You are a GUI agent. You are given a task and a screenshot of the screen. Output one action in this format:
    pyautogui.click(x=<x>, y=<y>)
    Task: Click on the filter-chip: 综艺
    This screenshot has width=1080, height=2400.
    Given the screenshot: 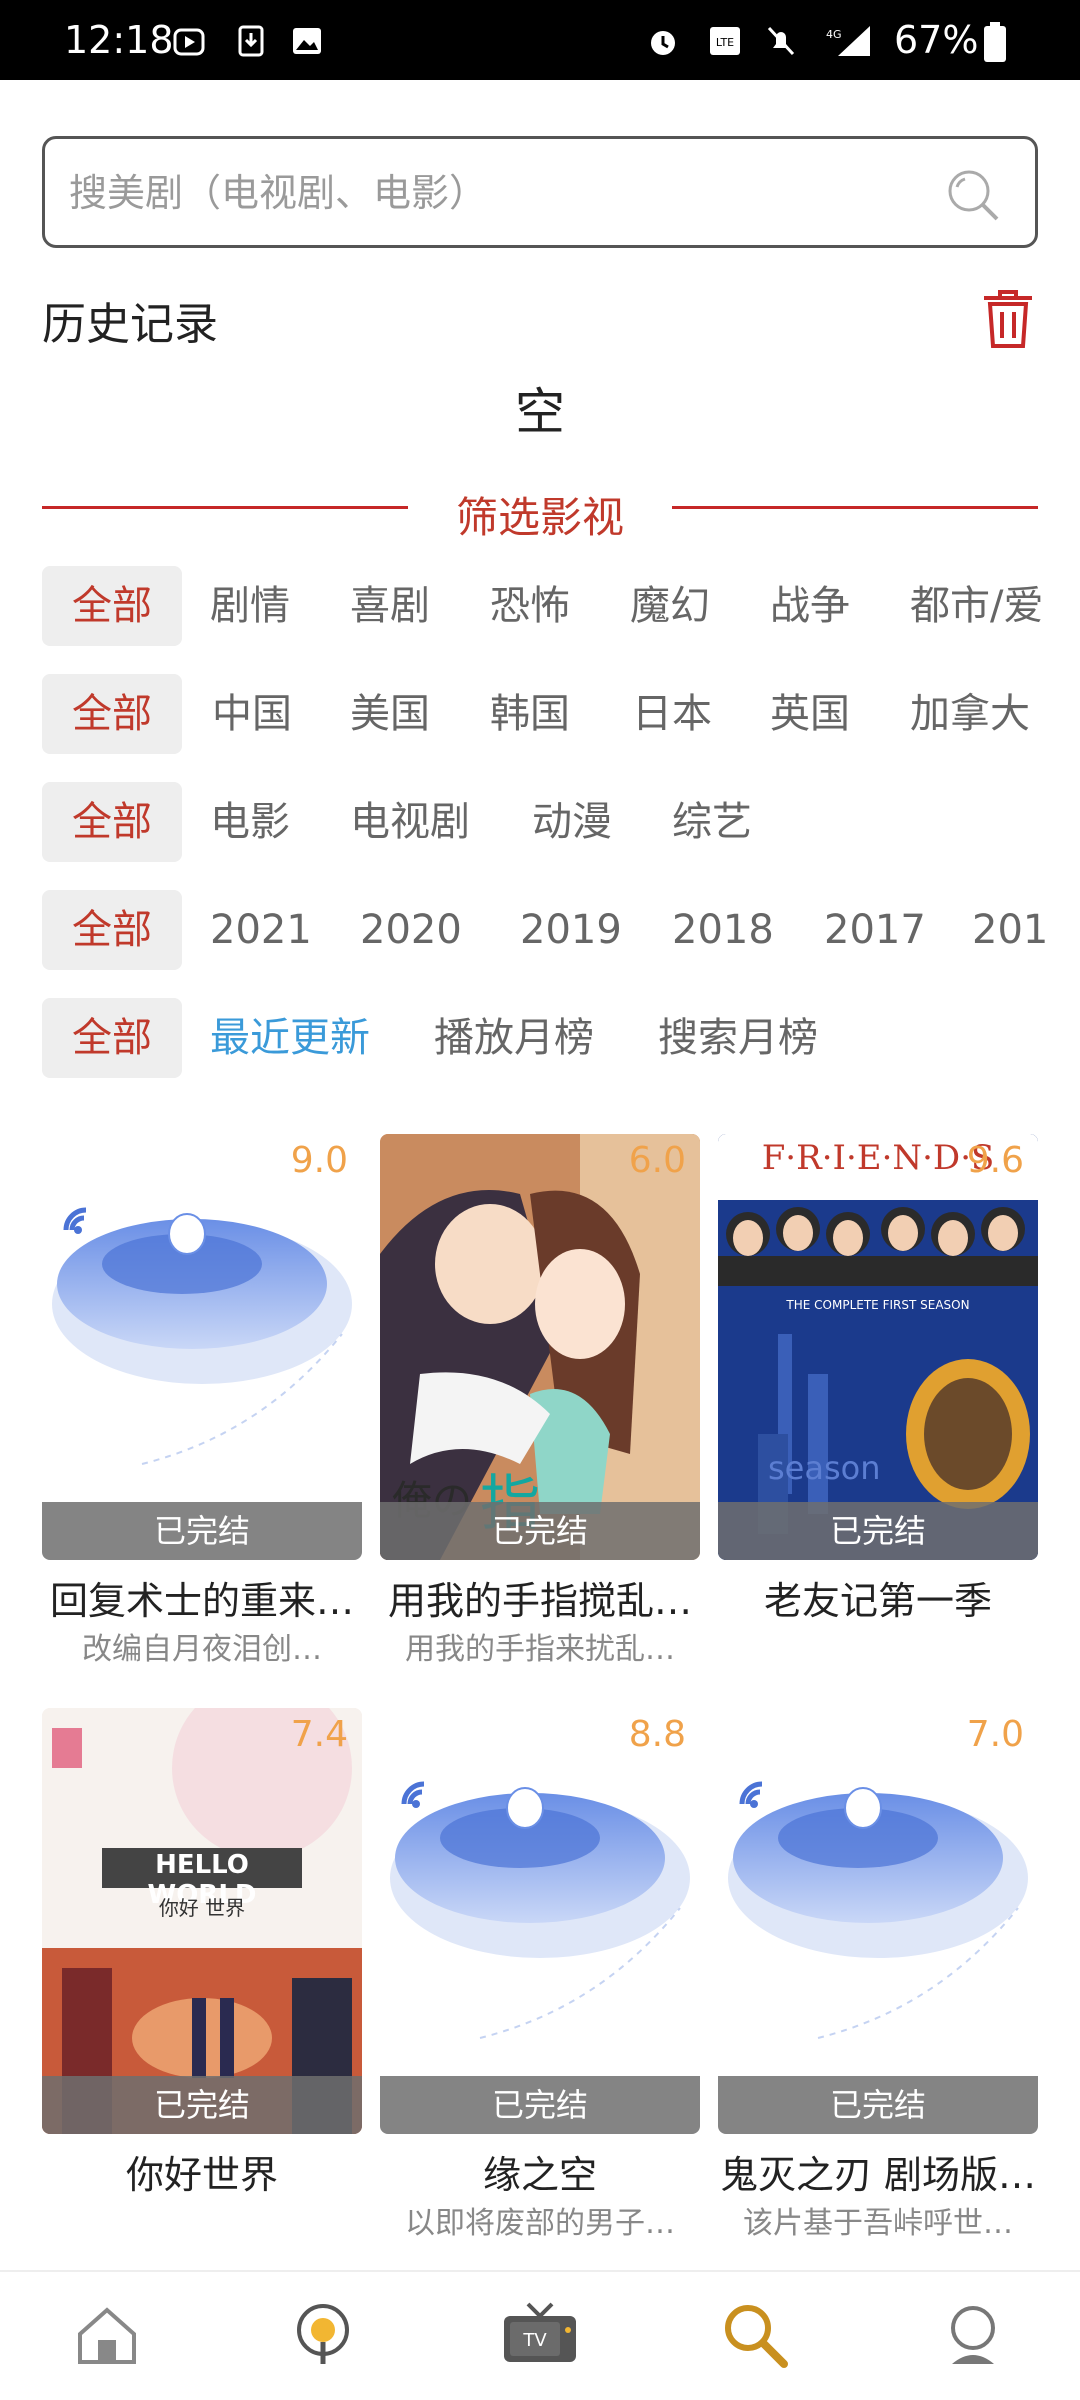 What is the action you would take?
    pyautogui.click(x=712, y=822)
    